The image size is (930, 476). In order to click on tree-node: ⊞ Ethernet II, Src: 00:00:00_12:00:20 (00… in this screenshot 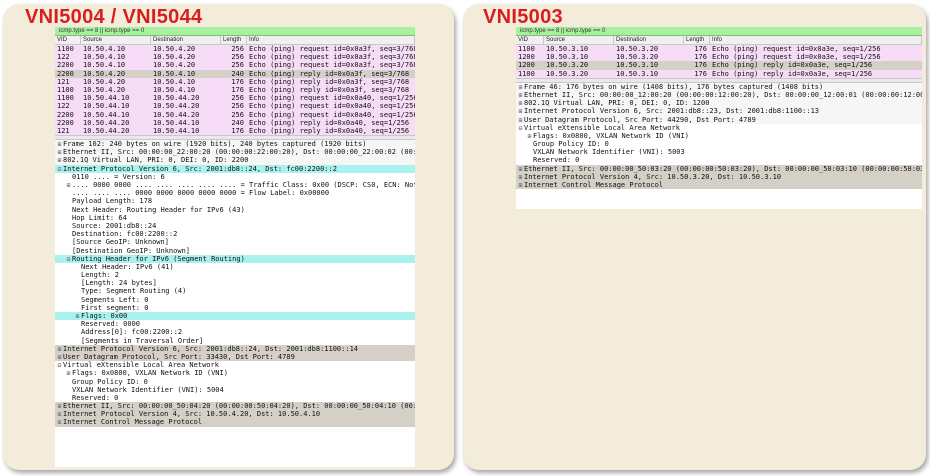, I will do `click(719, 95)`.